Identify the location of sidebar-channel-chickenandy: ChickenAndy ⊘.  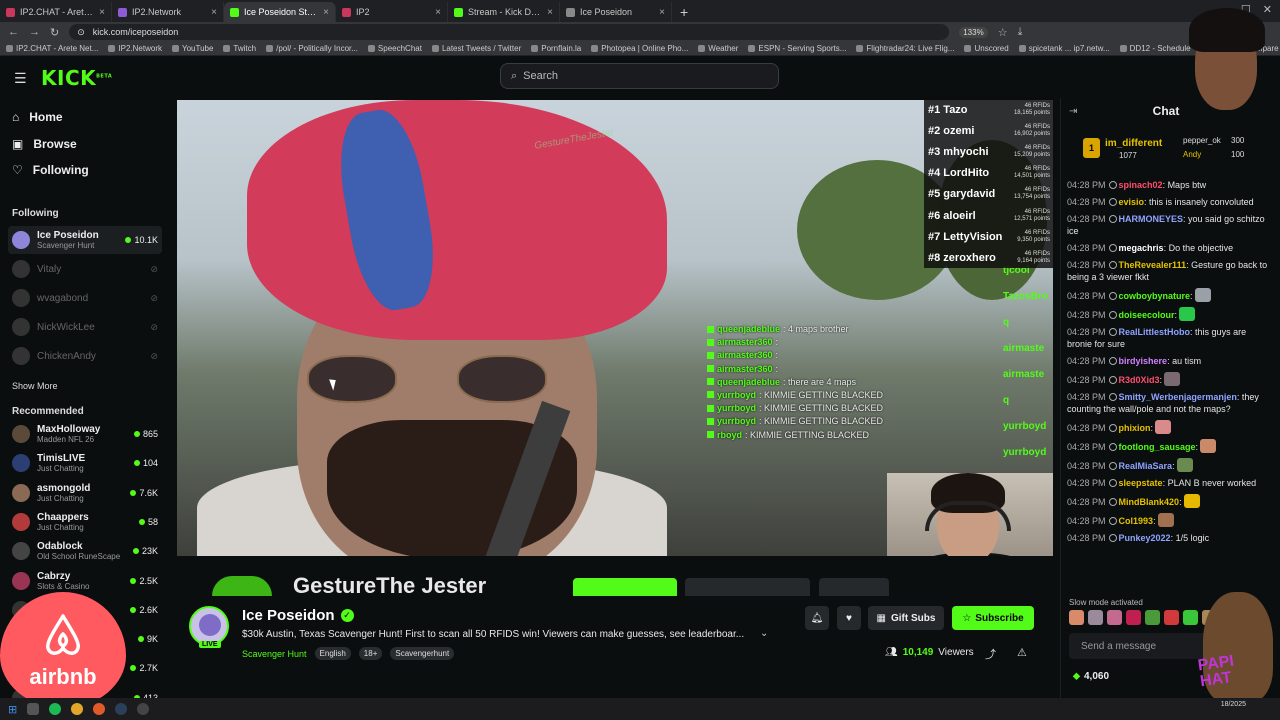
(85, 356).